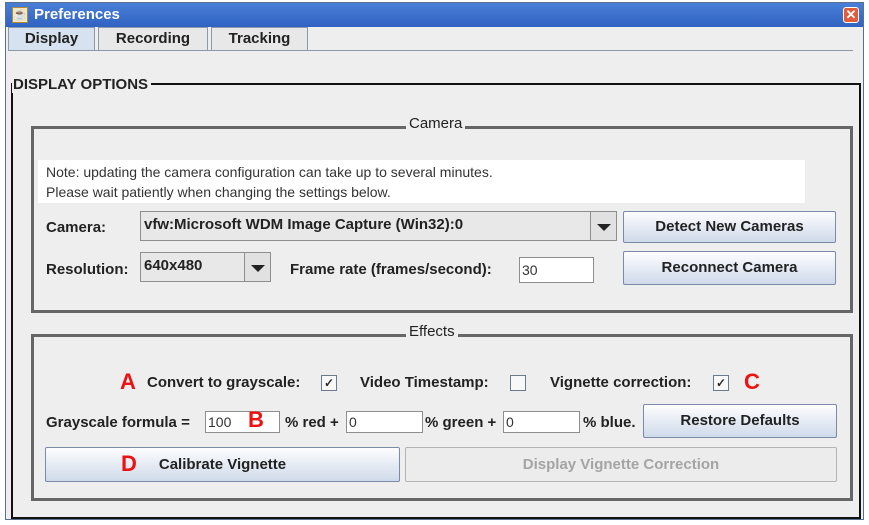 This screenshot has height=525, width=869. Describe the element at coordinates (621, 382) in the screenshot. I see `vignette-correction-label: Vignette correction:` at that location.